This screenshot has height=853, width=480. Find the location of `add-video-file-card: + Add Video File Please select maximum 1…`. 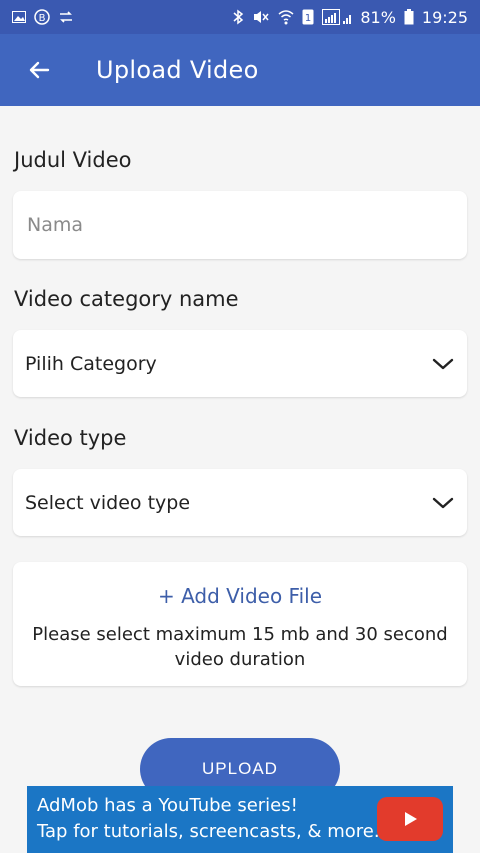

add-video-file-card: + Add Video File Please select maximum 1… is located at coordinates (240, 624).